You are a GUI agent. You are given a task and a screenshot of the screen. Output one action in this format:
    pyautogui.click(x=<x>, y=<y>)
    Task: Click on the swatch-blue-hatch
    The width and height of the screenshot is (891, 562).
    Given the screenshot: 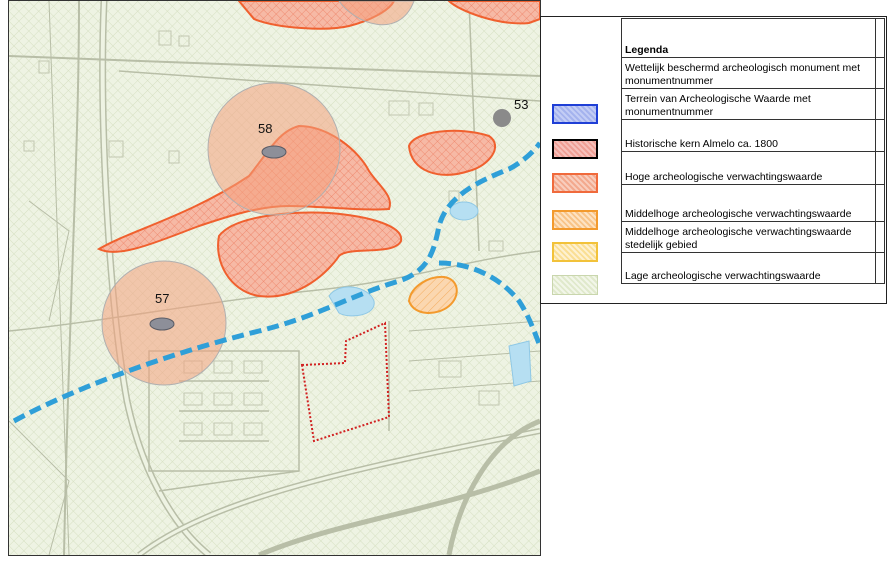 What is the action you would take?
    pyautogui.click(x=575, y=114)
    